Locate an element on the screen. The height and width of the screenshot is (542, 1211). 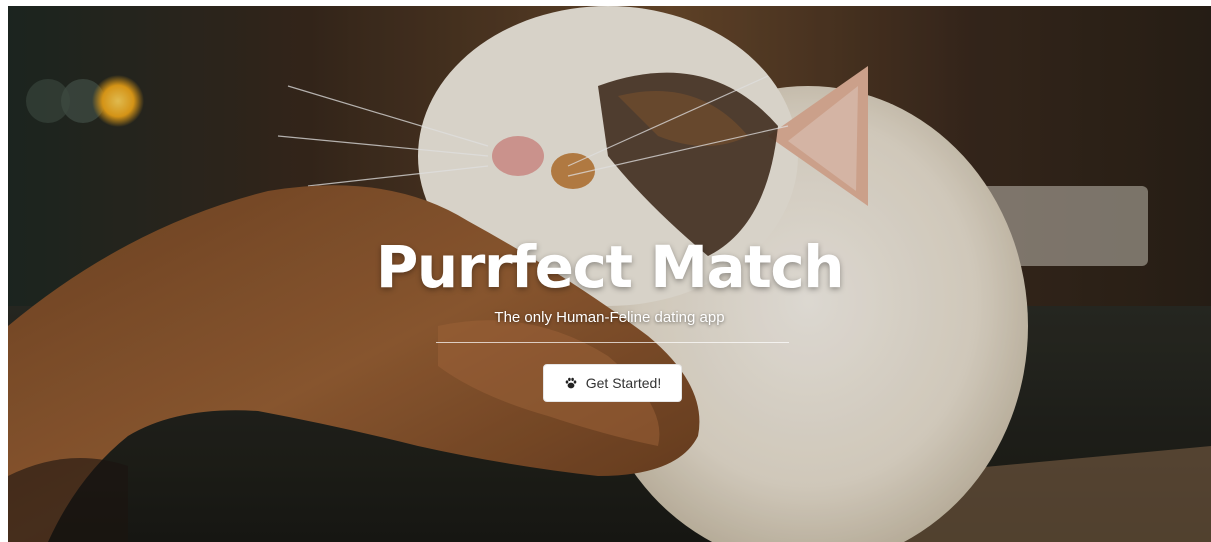
hero-subtitle: The only Human-Feline dating app is located at coordinates (609, 317).